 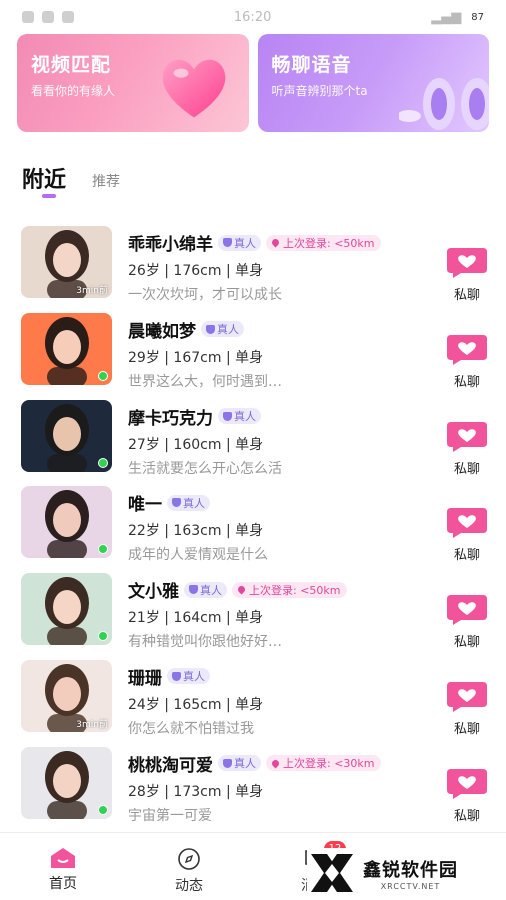 I want to click on user-name: 乖乖小绵羊, so click(x=170, y=245).